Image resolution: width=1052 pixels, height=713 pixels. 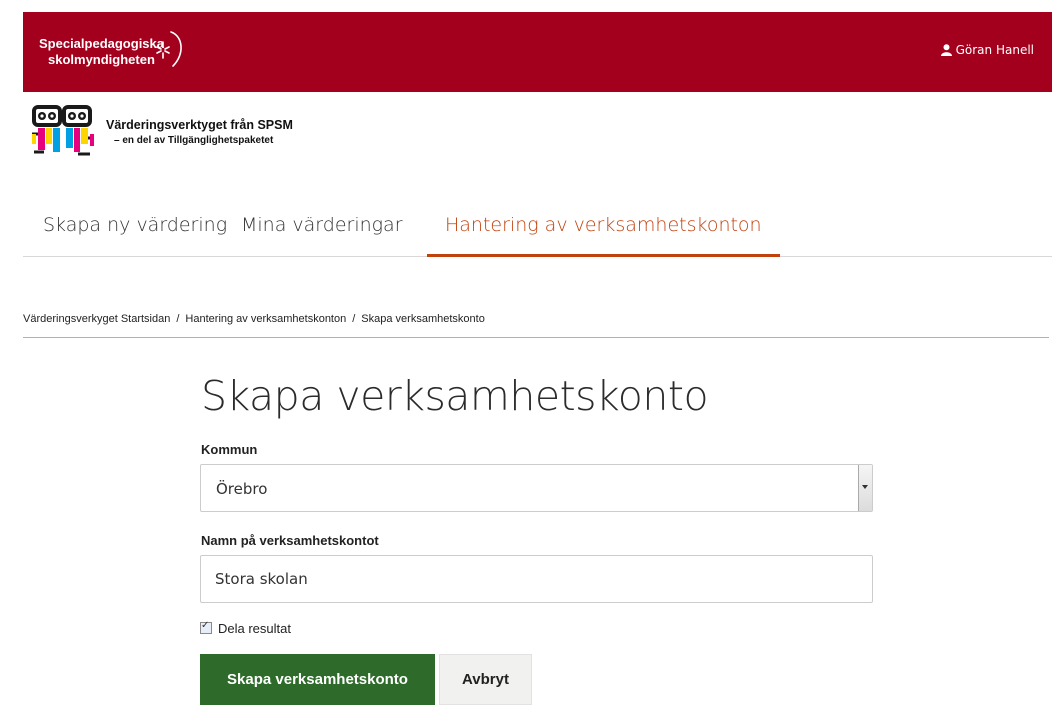 I want to click on user-menu: Göran Hanell, so click(x=987, y=50).